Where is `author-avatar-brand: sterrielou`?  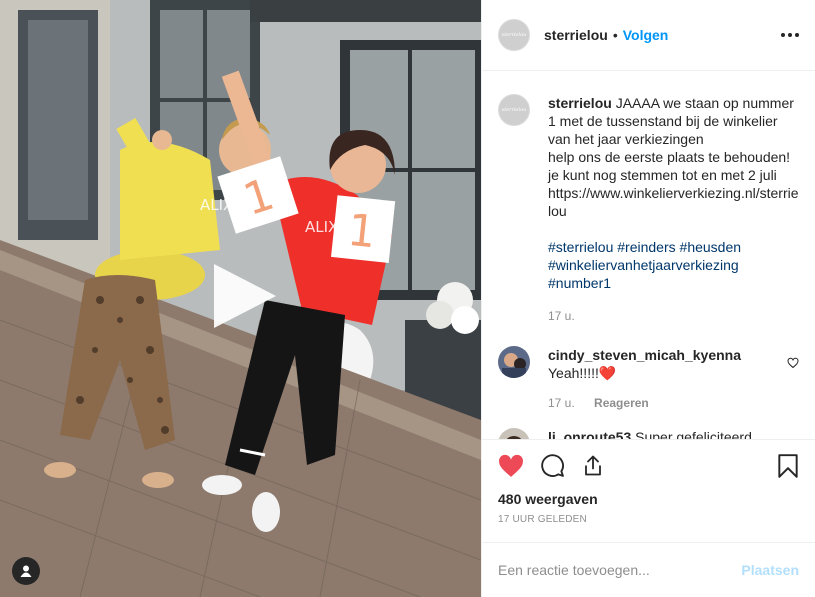 author-avatar-brand: sterrielou is located at coordinates (514, 35).